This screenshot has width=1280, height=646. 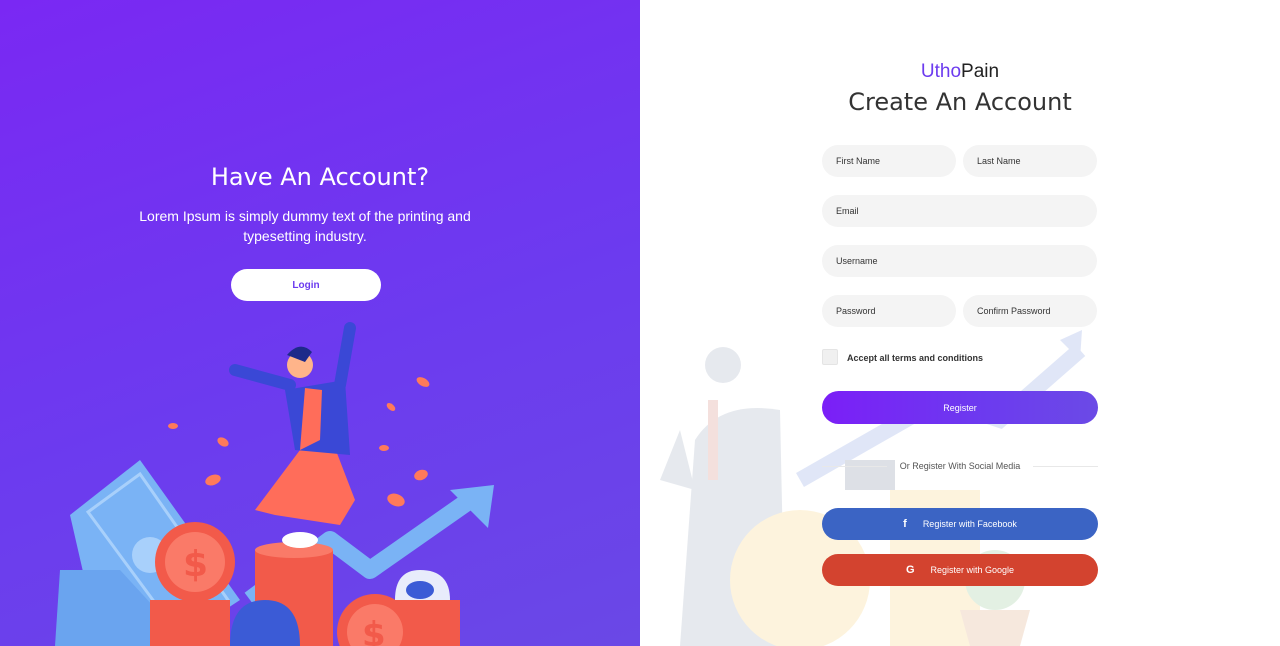 What do you see at coordinates (889, 311) in the screenshot?
I see `password-field` at bounding box center [889, 311].